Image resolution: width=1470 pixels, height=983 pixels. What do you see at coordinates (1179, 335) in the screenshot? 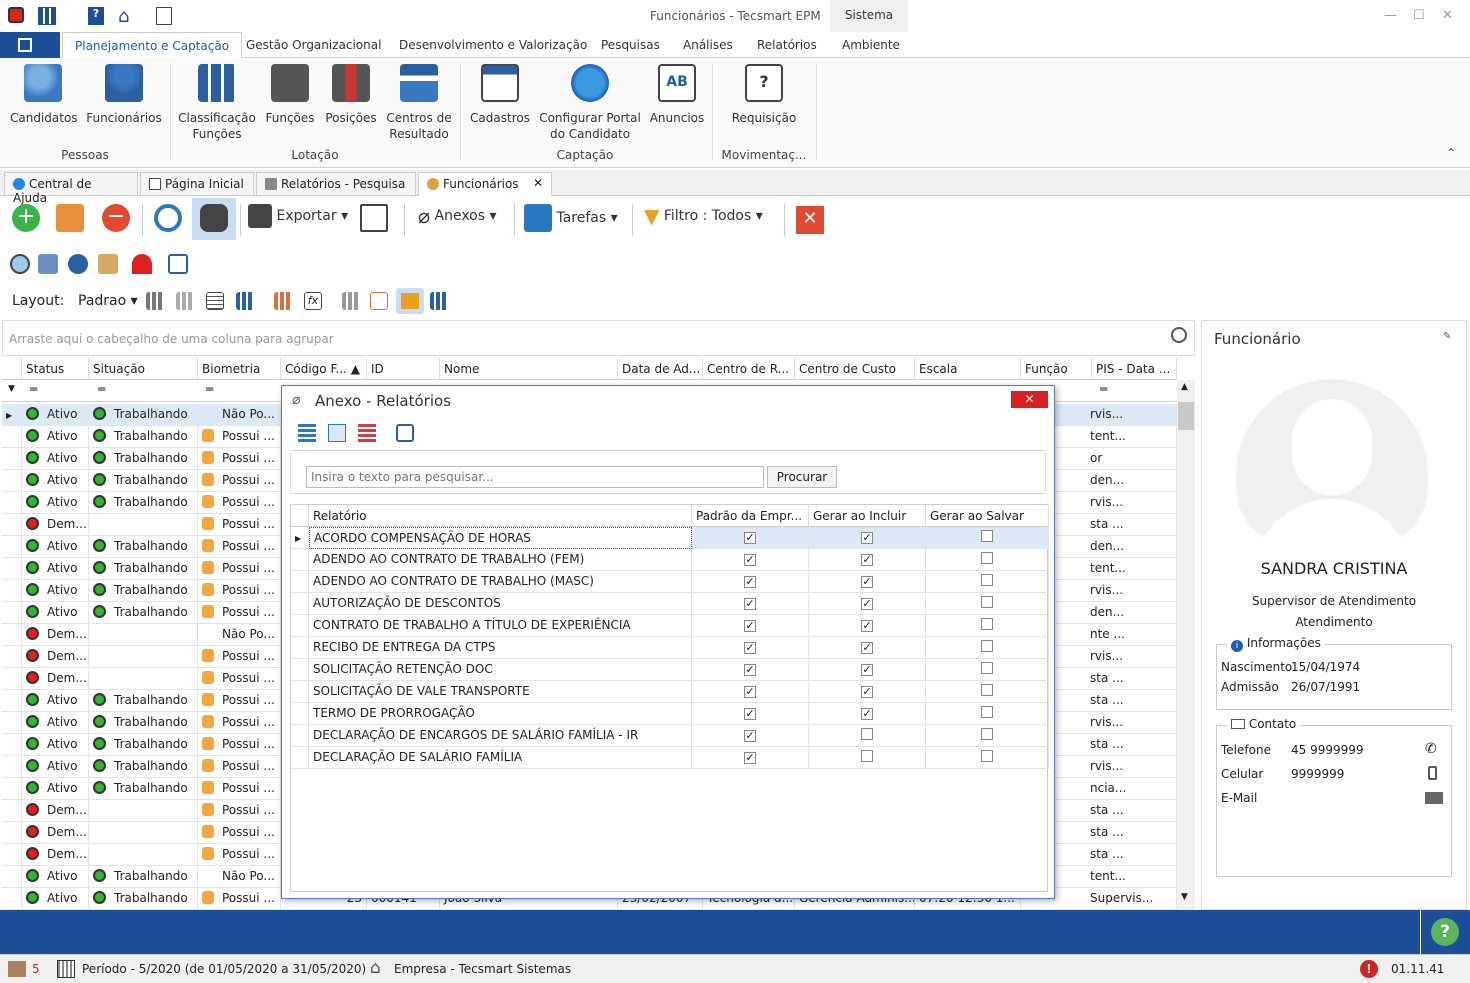
I see `search-icon` at bounding box center [1179, 335].